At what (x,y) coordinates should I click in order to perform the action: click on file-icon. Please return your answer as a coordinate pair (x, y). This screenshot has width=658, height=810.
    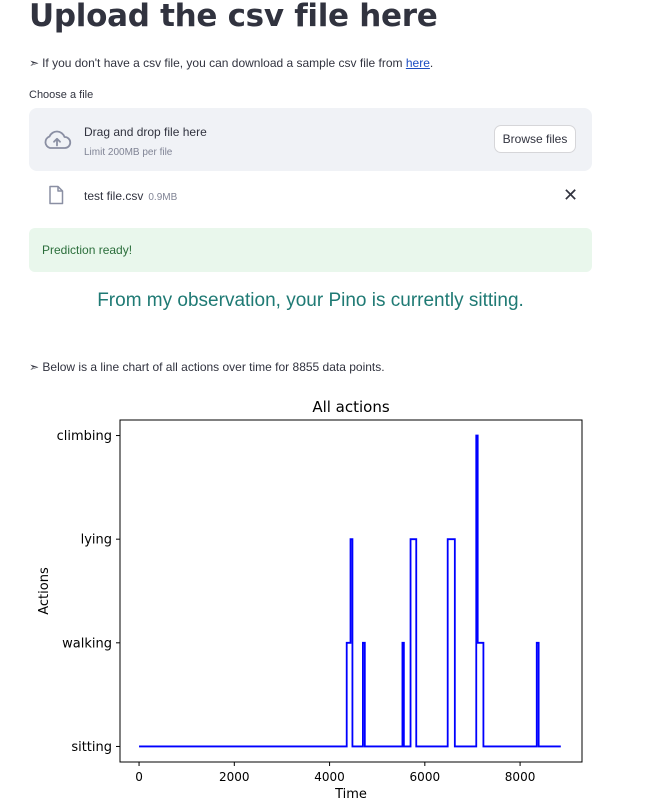
    Looking at the image, I should click on (56, 197).